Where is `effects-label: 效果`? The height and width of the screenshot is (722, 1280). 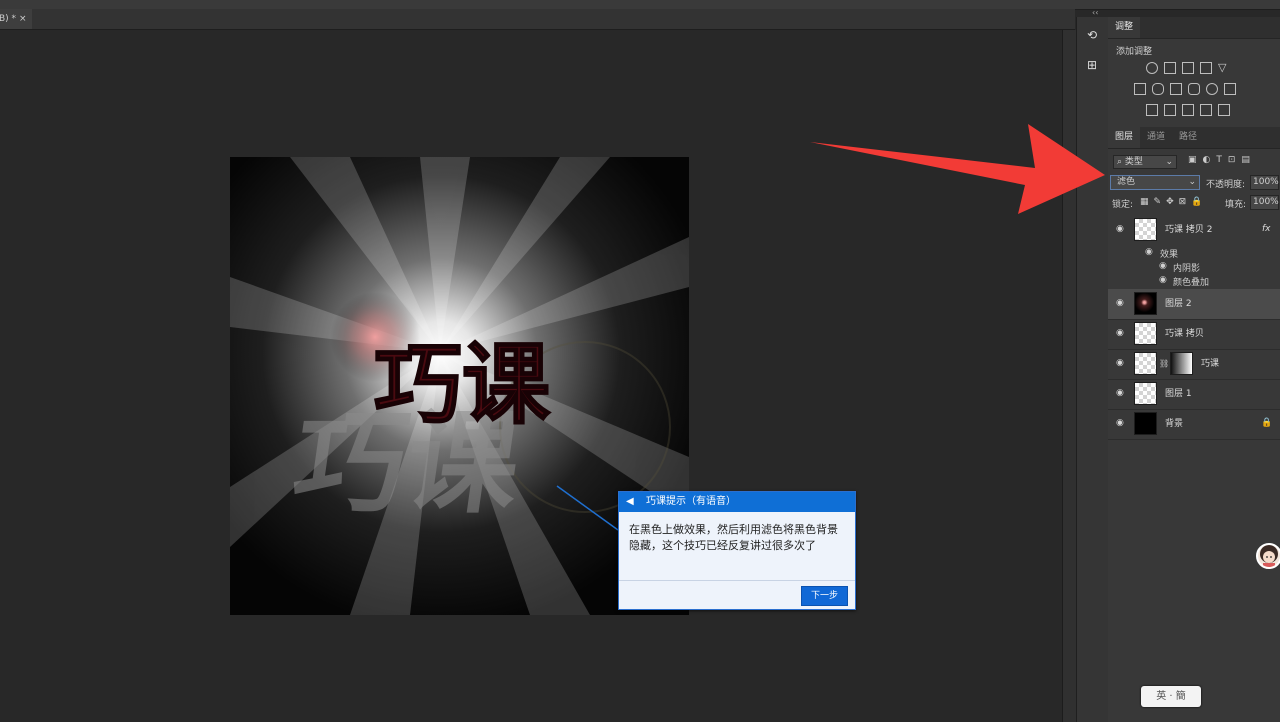 effects-label: 效果 is located at coordinates (1169, 255).